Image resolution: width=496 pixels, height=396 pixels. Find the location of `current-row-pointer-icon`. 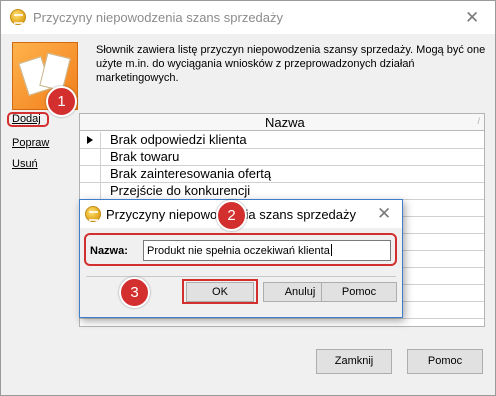

current-row-pointer-icon is located at coordinates (90, 140).